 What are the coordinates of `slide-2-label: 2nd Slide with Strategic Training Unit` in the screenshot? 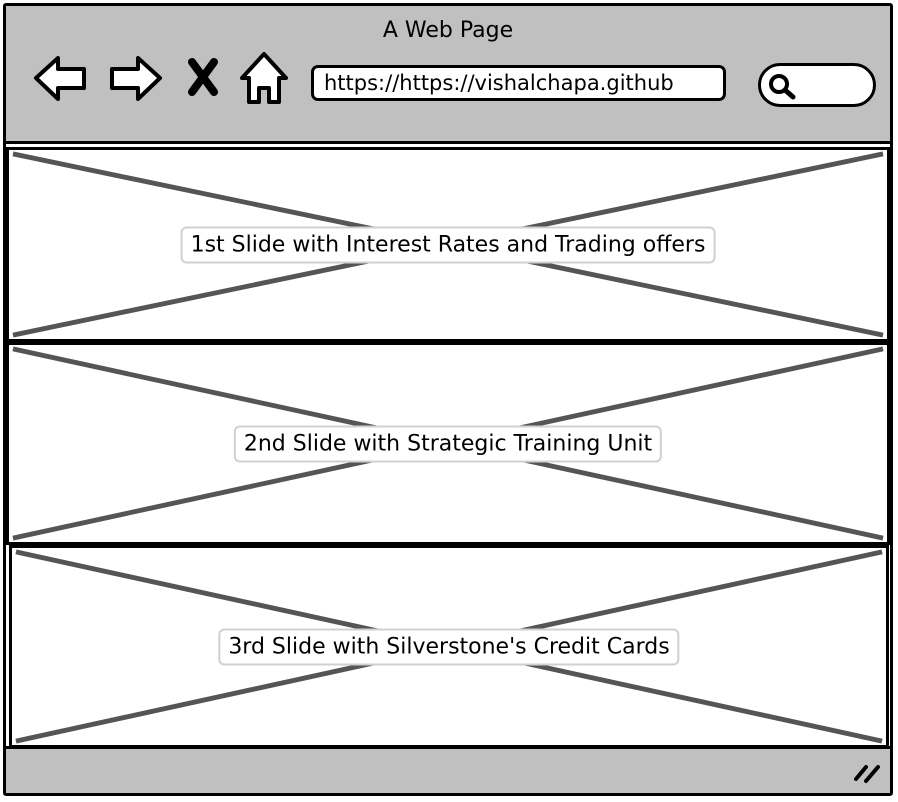 It's located at (448, 443).